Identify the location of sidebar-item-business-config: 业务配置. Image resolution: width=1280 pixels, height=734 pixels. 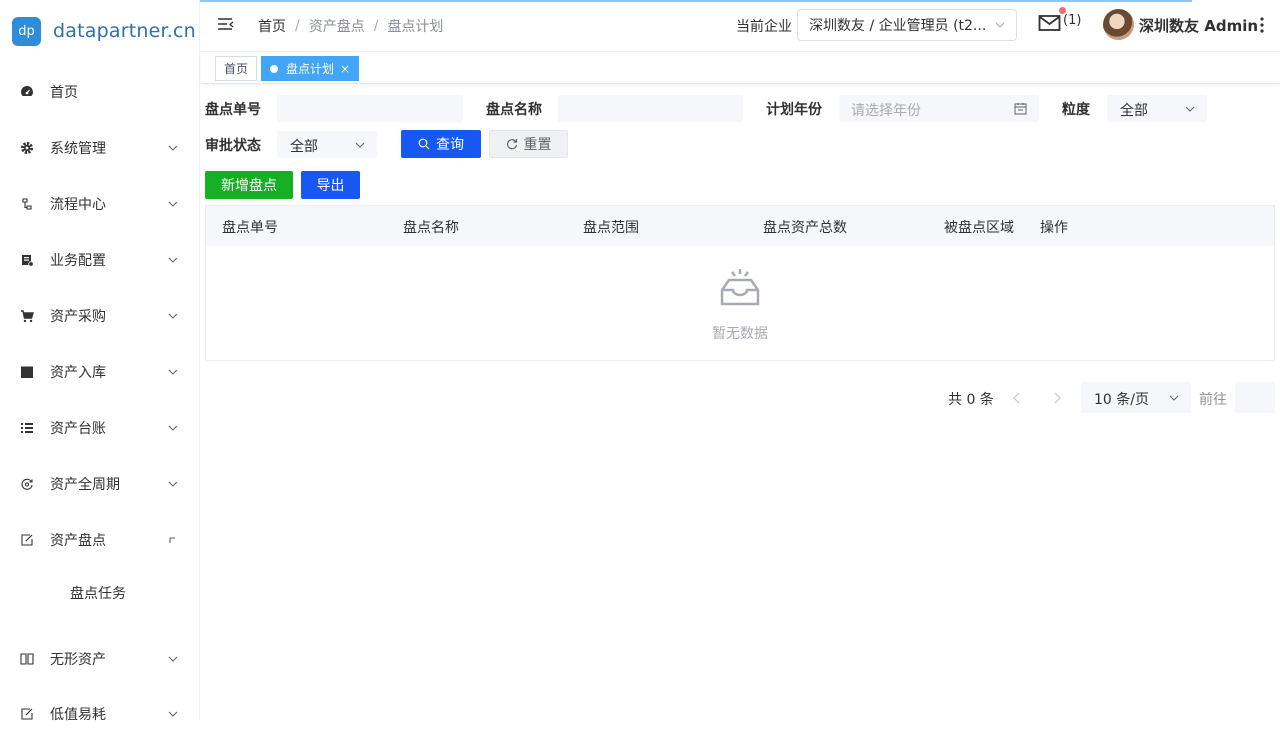
(100, 260).